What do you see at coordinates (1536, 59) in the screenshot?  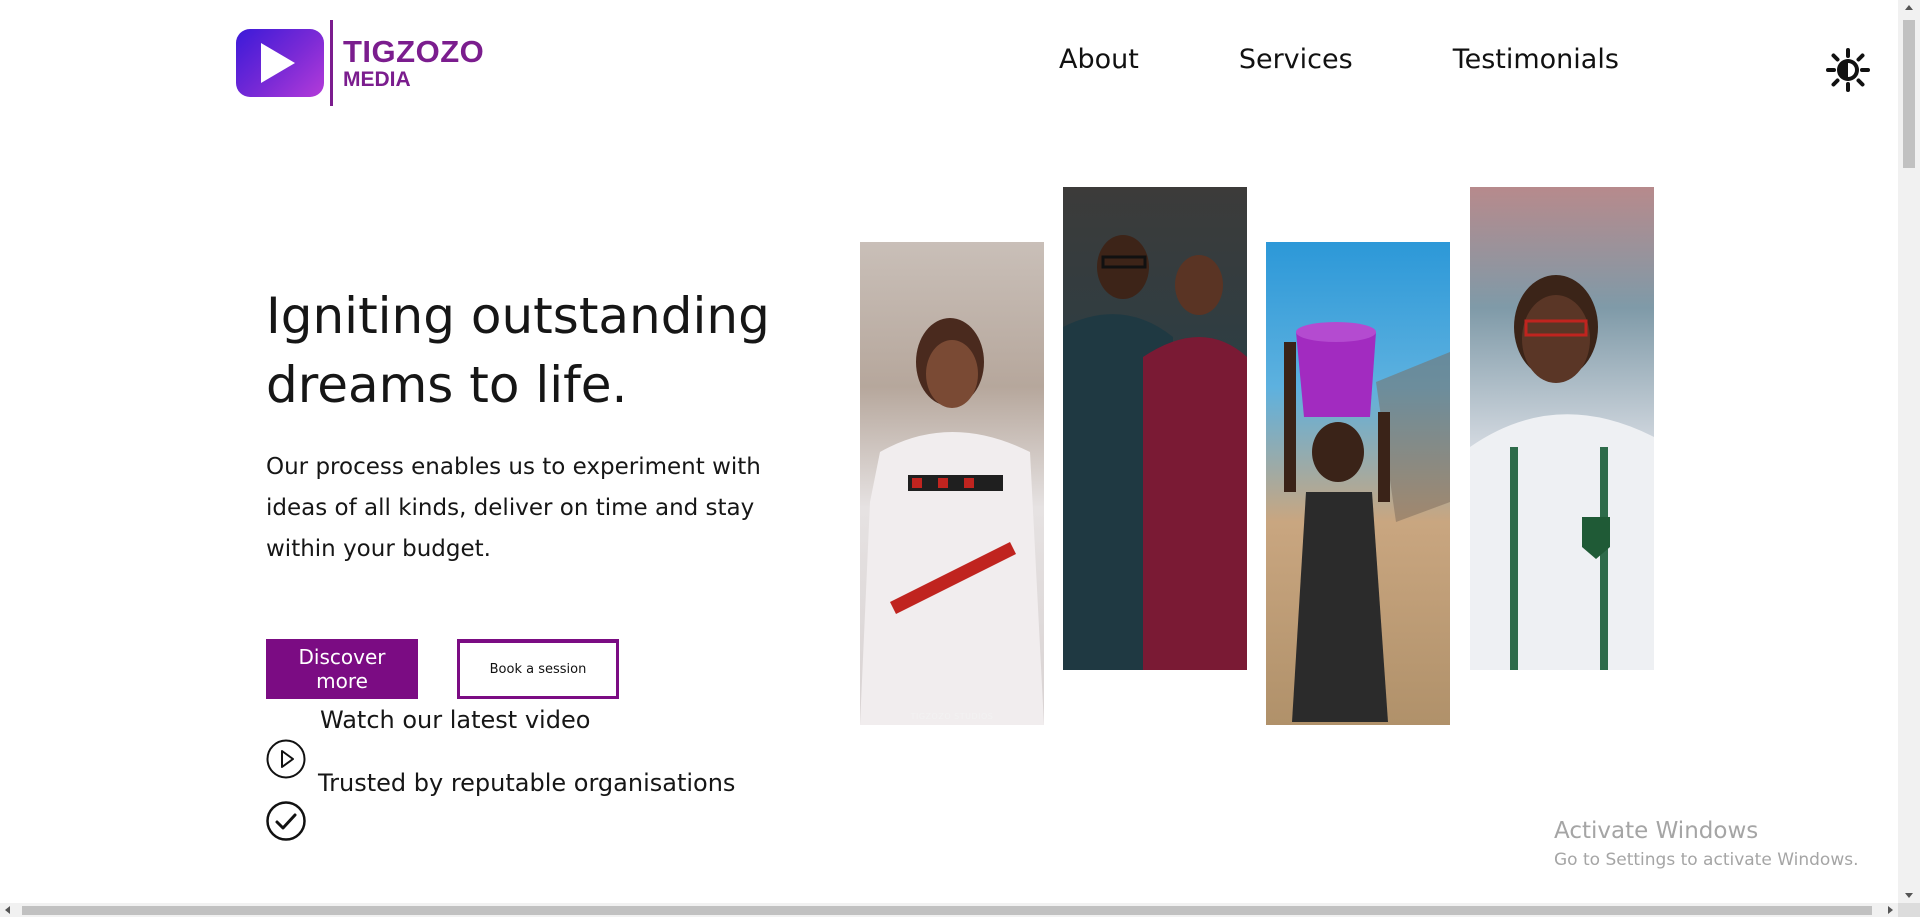 I see `nav-testimonials: Testimonials` at bounding box center [1536, 59].